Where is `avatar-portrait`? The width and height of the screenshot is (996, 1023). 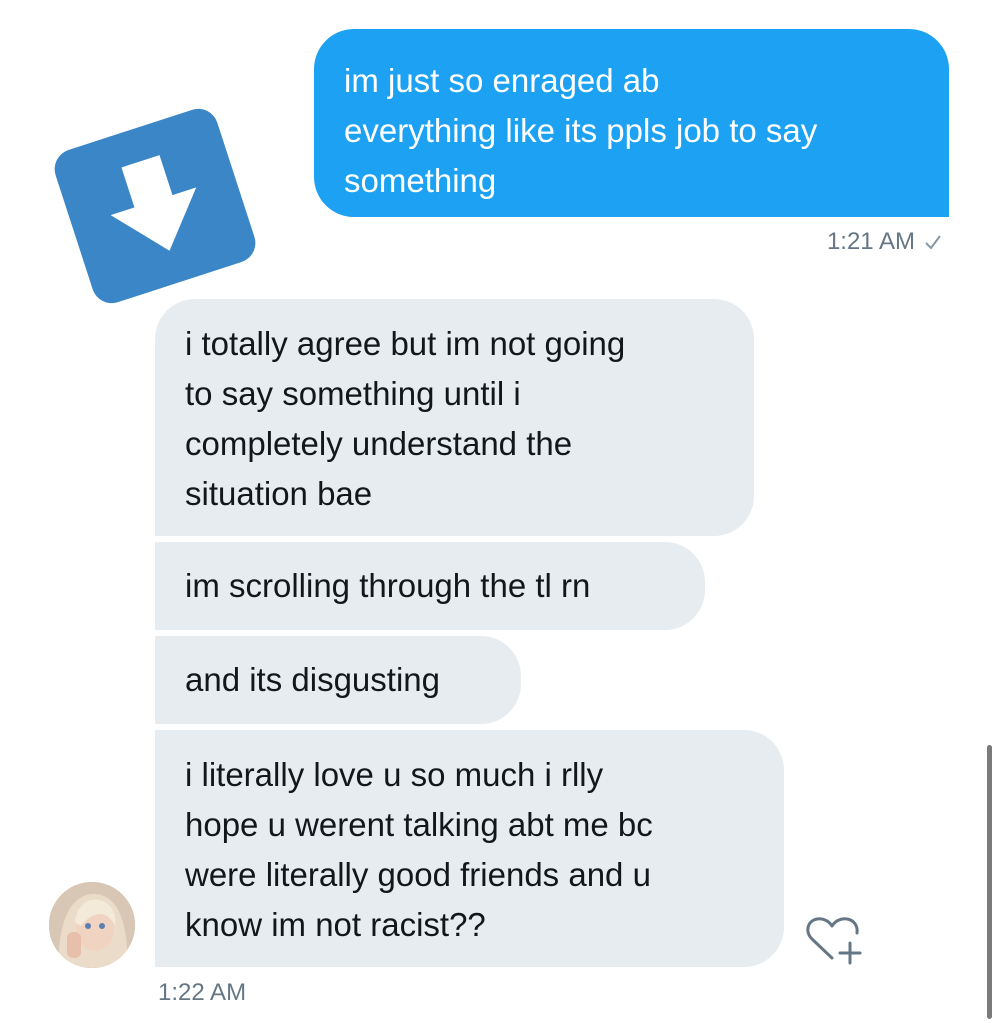 avatar-portrait is located at coordinates (92, 925).